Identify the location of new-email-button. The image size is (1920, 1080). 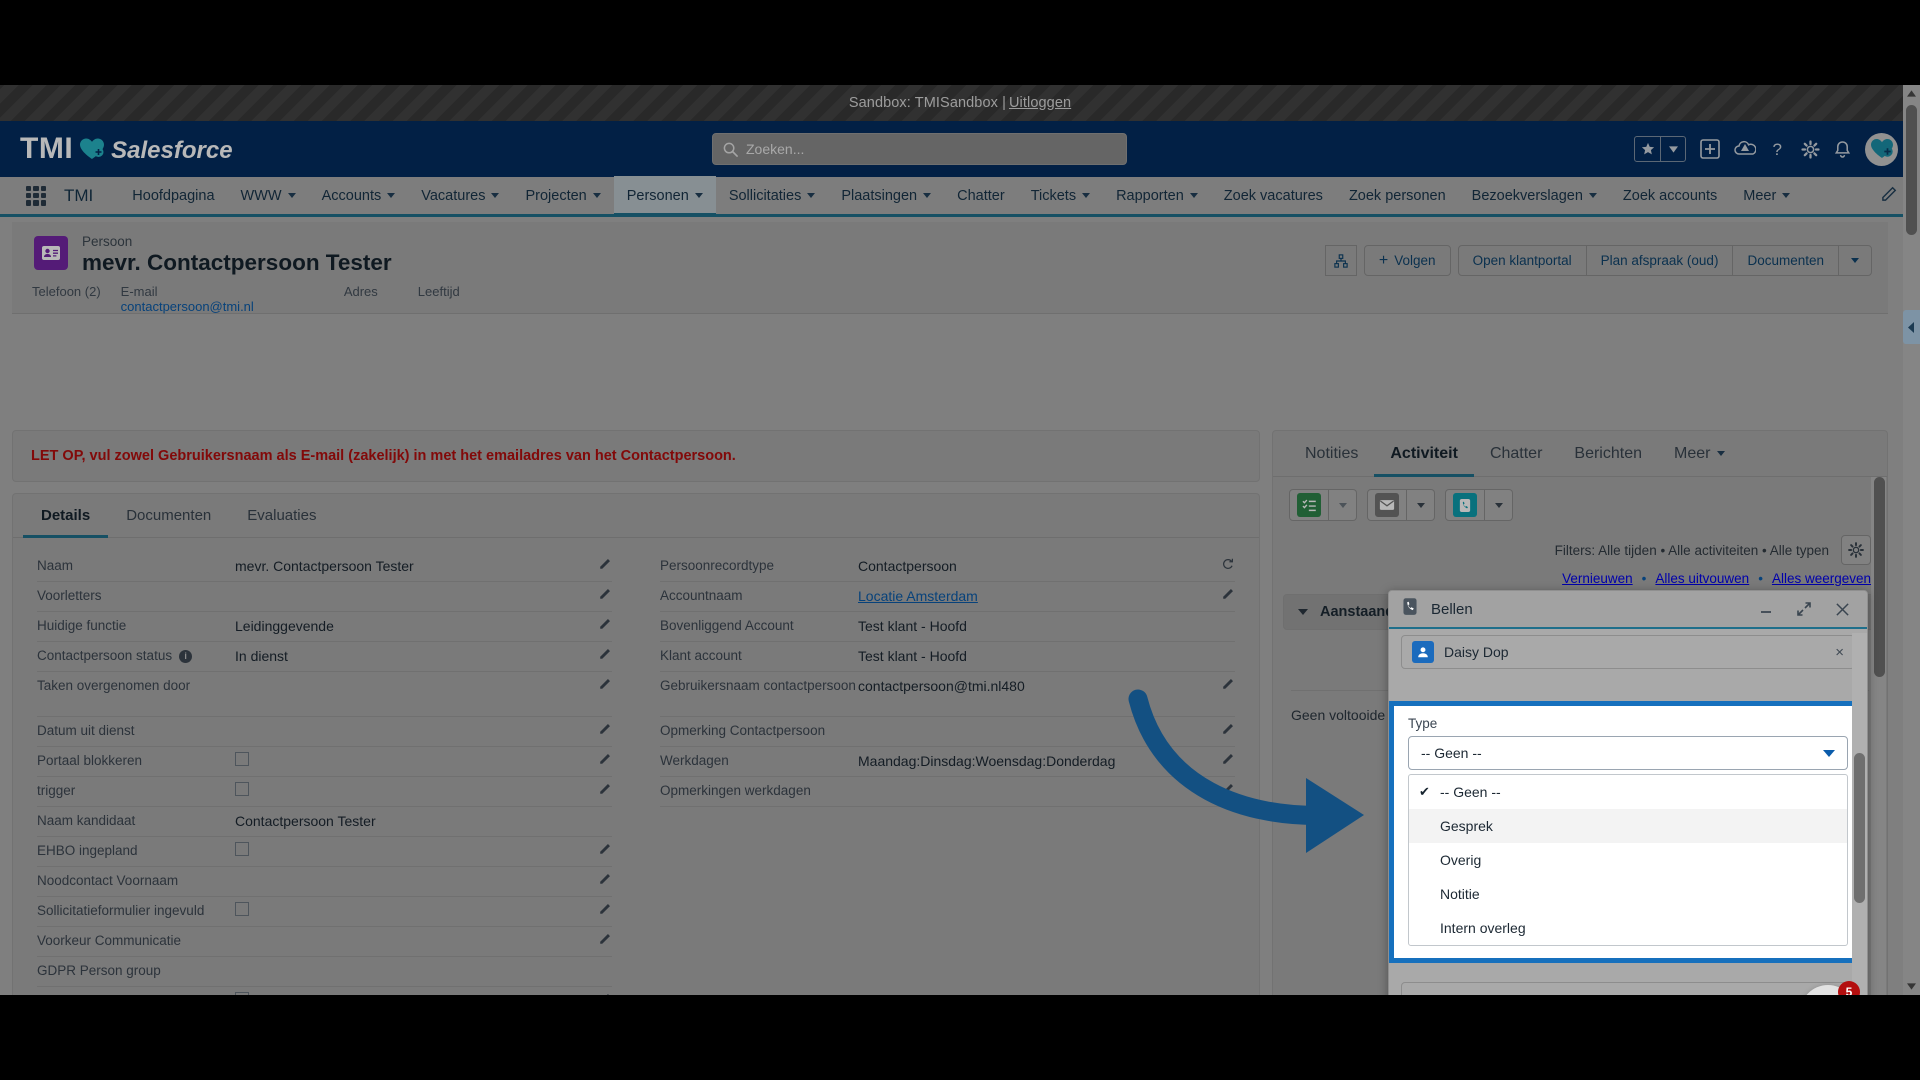
(1387, 505).